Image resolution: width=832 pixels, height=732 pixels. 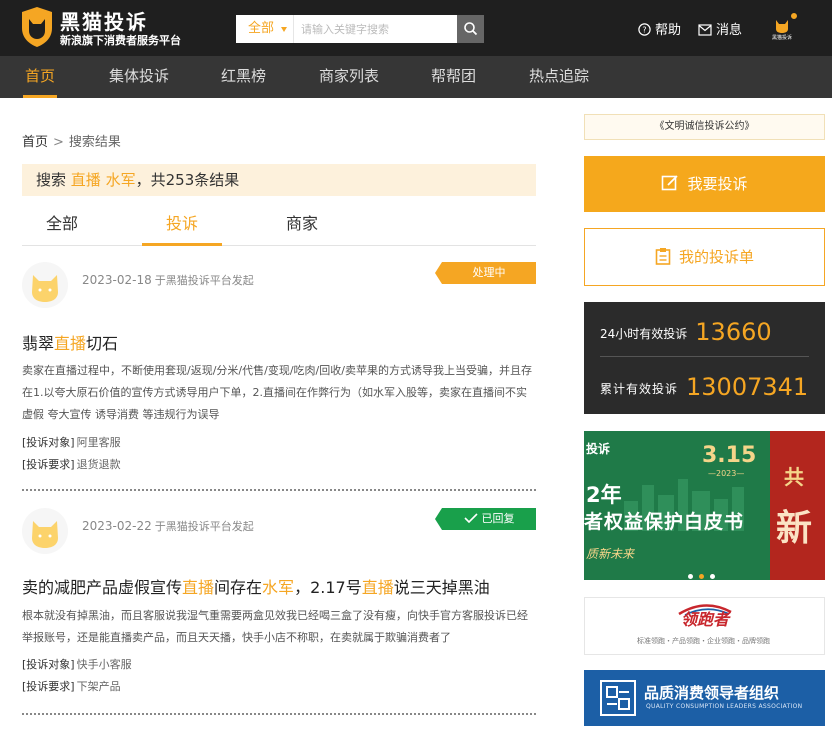 I want to click on stat-total: 累计有效投诉 13007341, so click(x=704, y=387).